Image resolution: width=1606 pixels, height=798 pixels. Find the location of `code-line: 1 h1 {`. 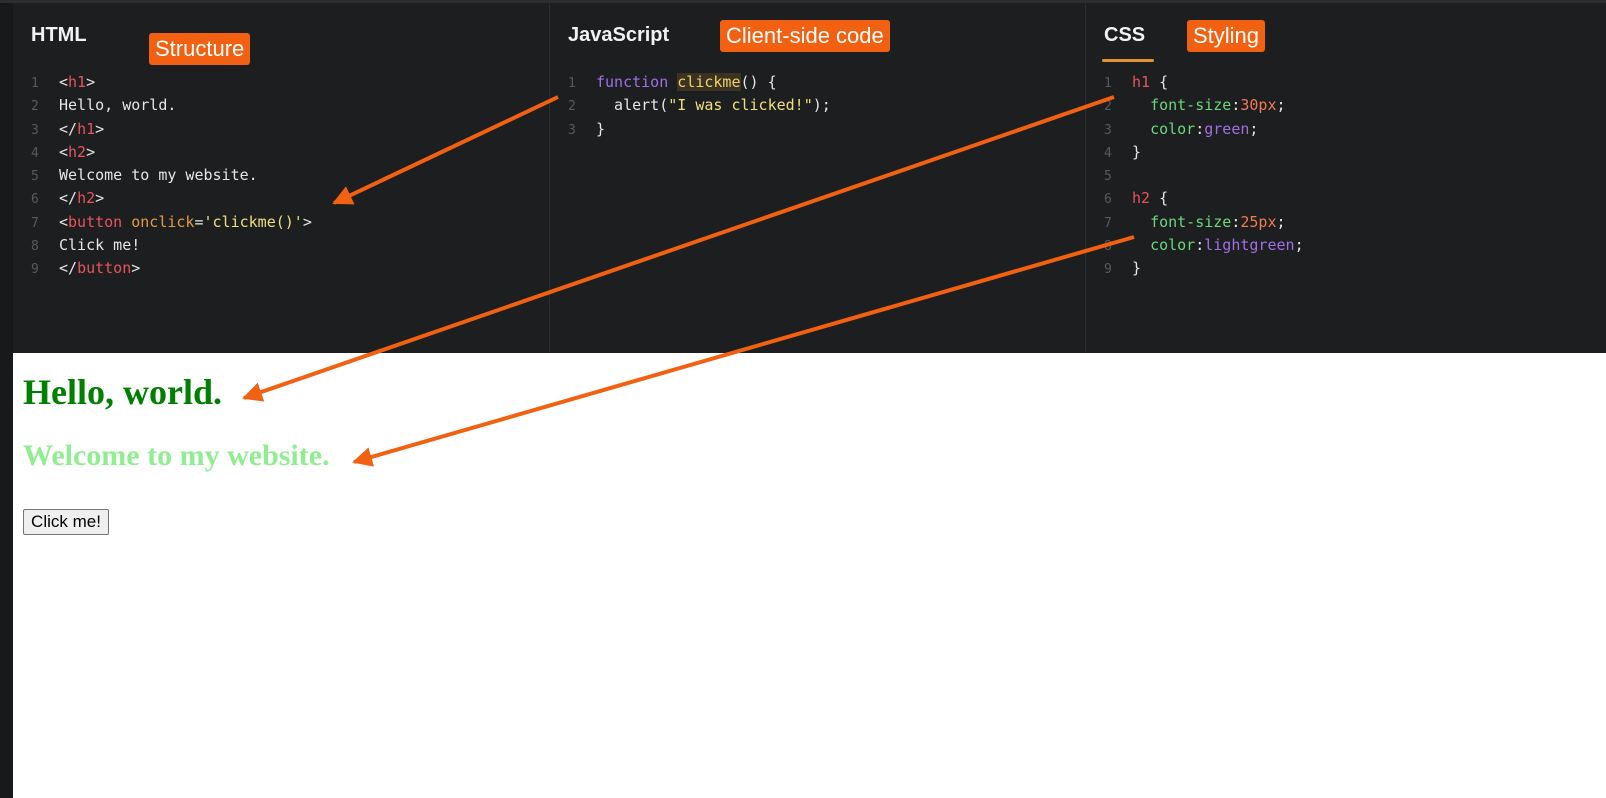

code-line: 1 h1 { is located at coordinates (1136, 82).